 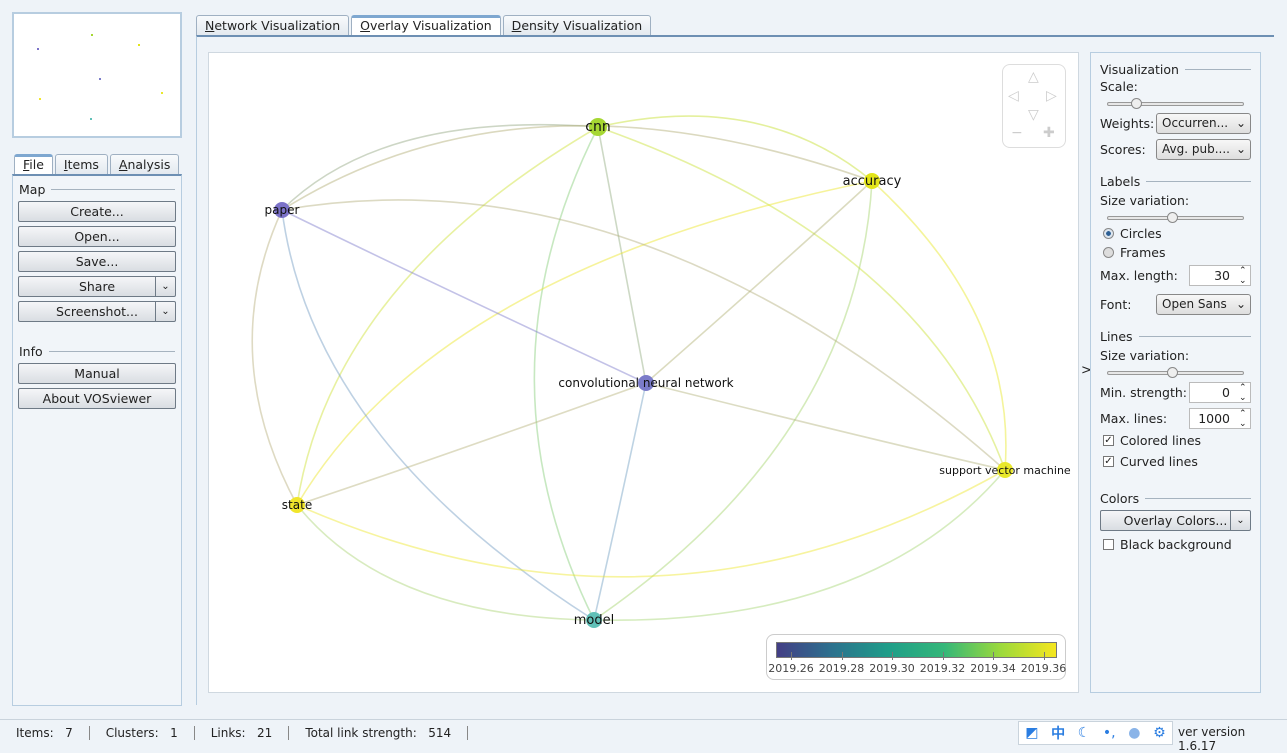 What do you see at coordinates (1175, 233) in the screenshot?
I see `circles-radio: Circles` at bounding box center [1175, 233].